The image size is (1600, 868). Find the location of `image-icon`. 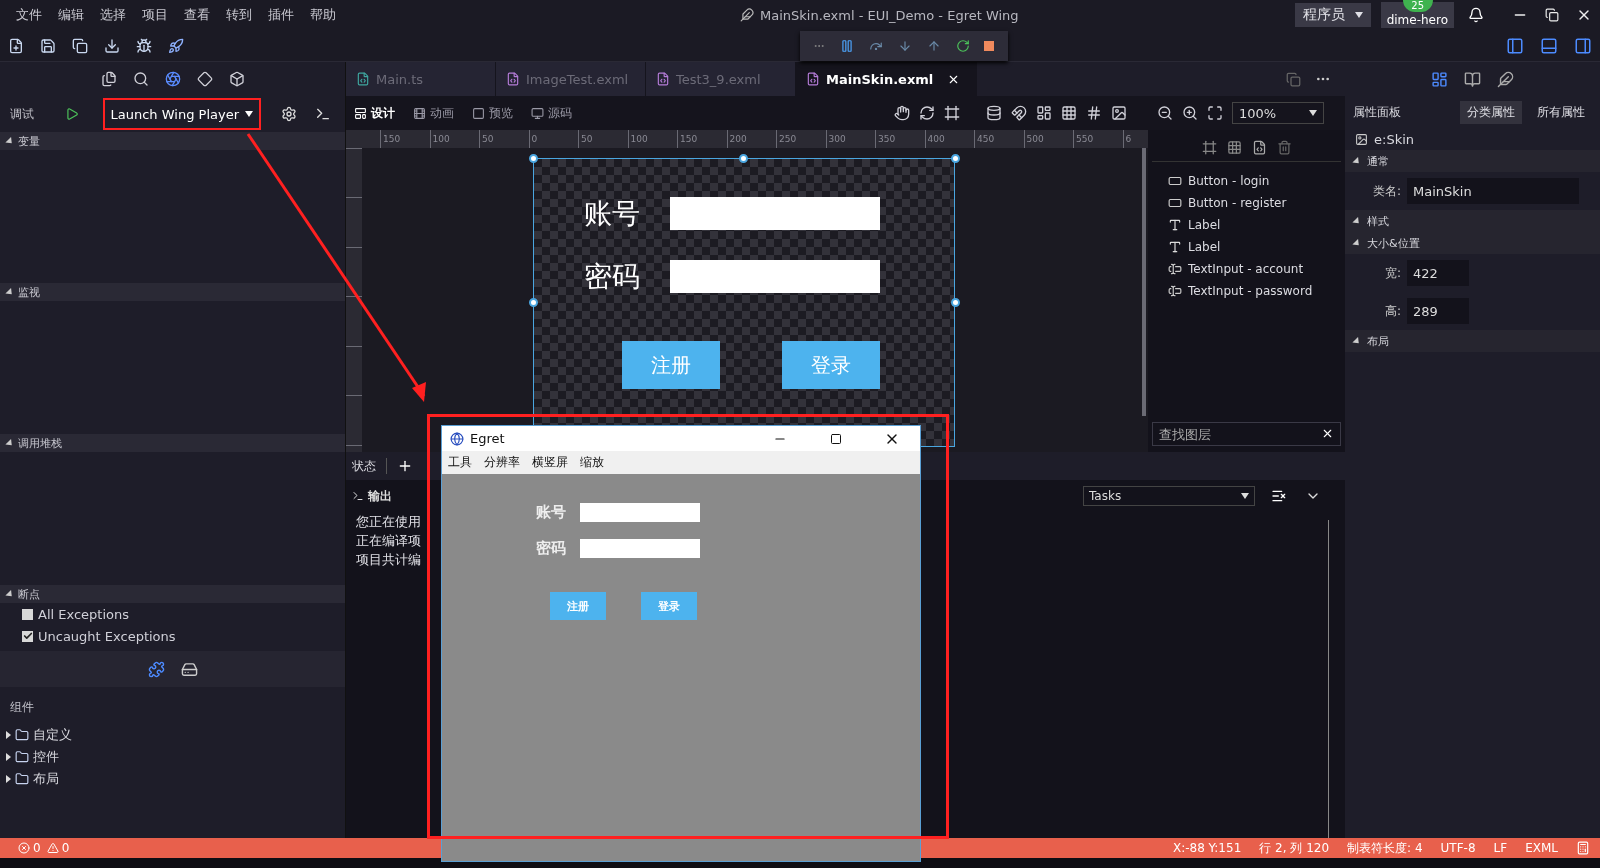

image-icon is located at coordinates (1119, 113).